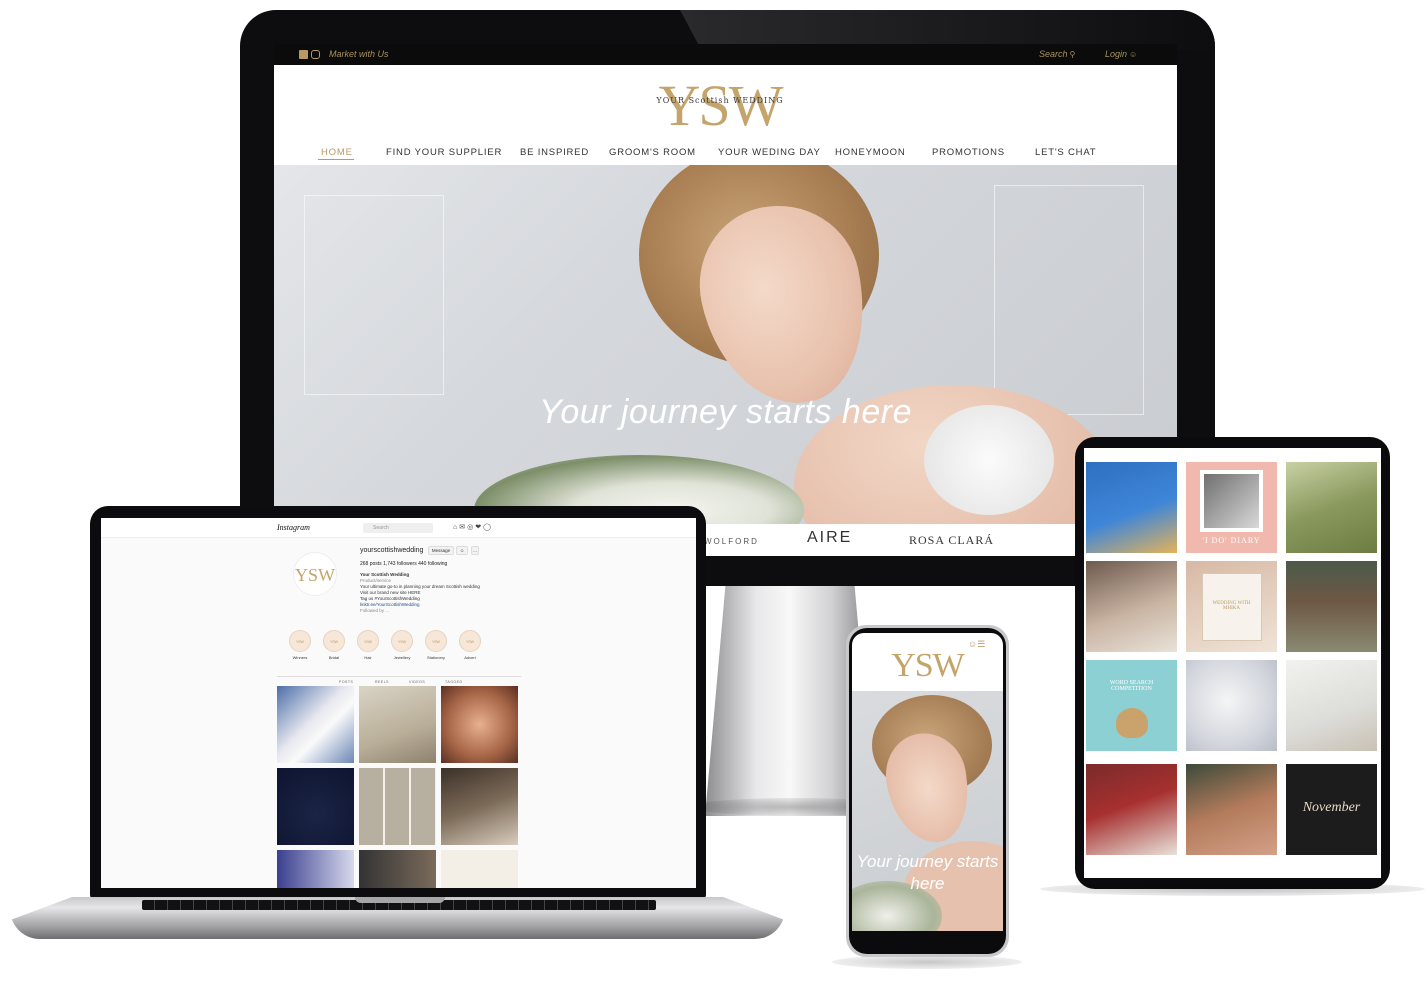 The image size is (1426, 981). What do you see at coordinates (417, 682) in the screenshot?
I see `tab-videos: VIDEOS` at bounding box center [417, 682].